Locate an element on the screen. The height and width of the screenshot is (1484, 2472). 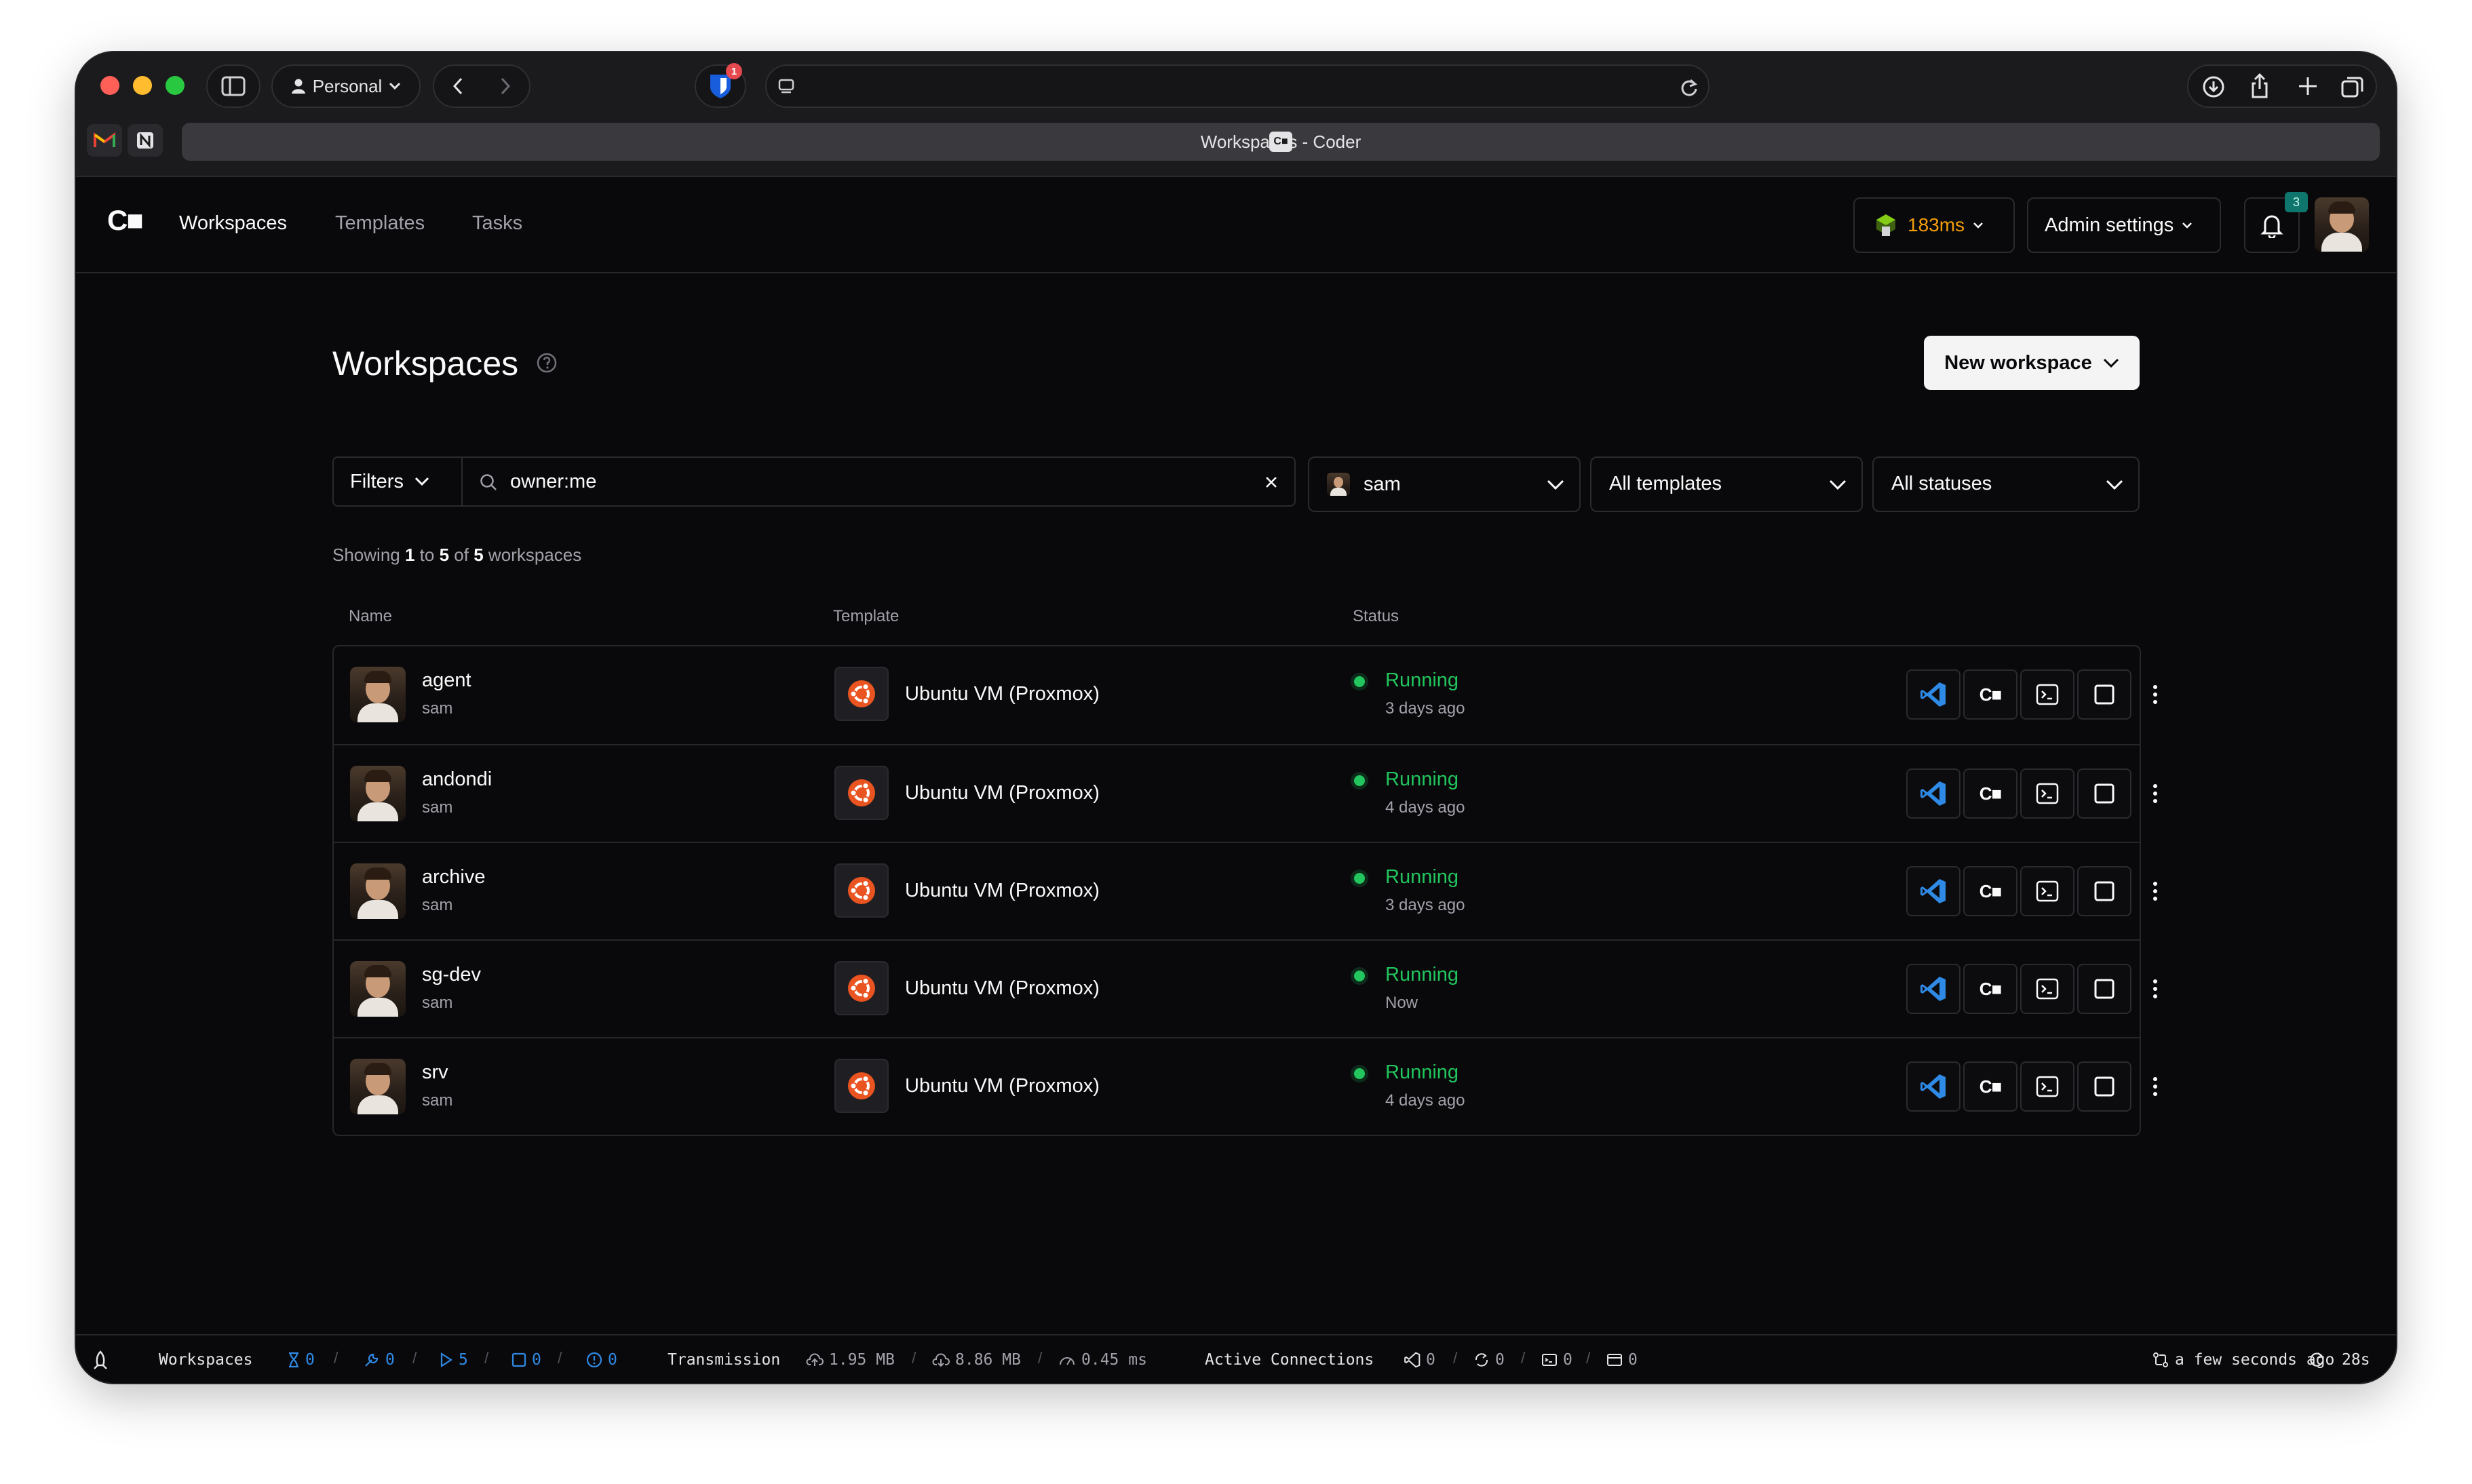
share-icon is located at coordinates (2260, 86).